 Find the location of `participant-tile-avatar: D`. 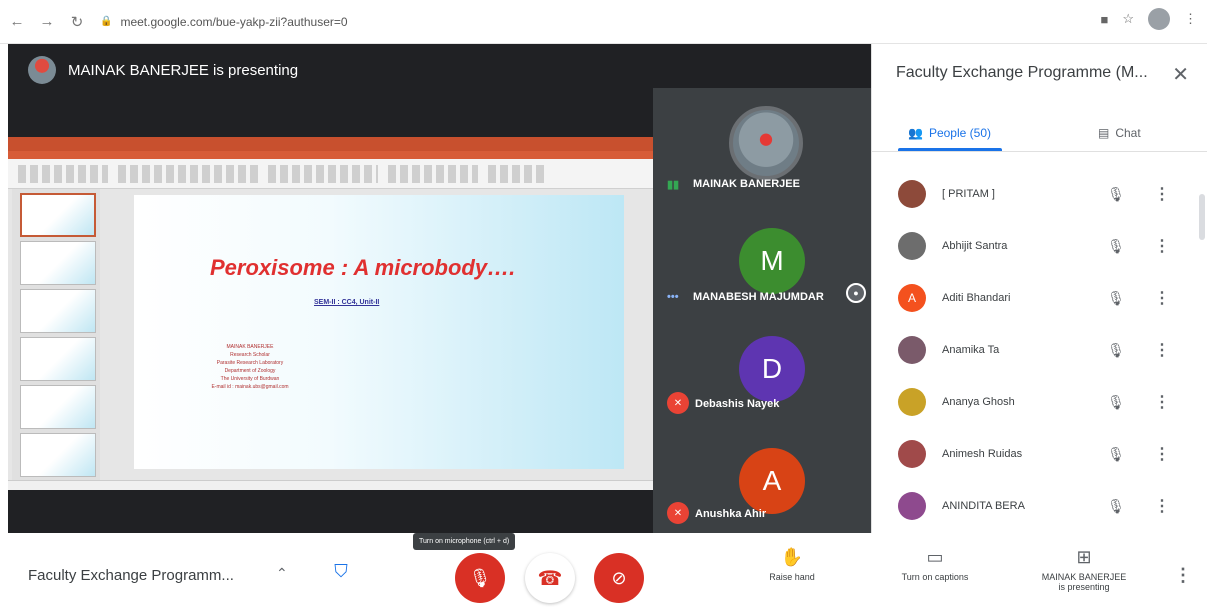

participant-tile-avatar: D is located at coordinates (772, 369).